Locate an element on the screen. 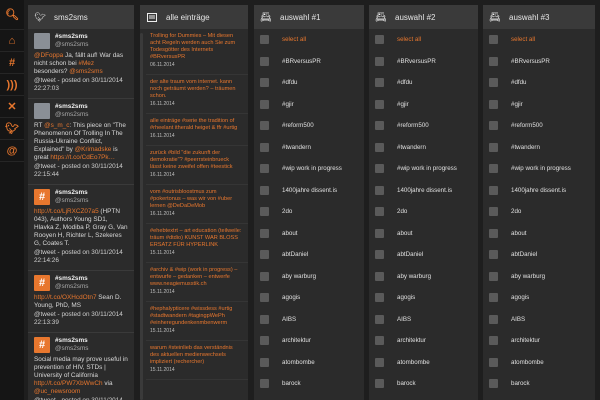  column-header: 📇︎ auswahl #2 is located at coordinates (423, 17).